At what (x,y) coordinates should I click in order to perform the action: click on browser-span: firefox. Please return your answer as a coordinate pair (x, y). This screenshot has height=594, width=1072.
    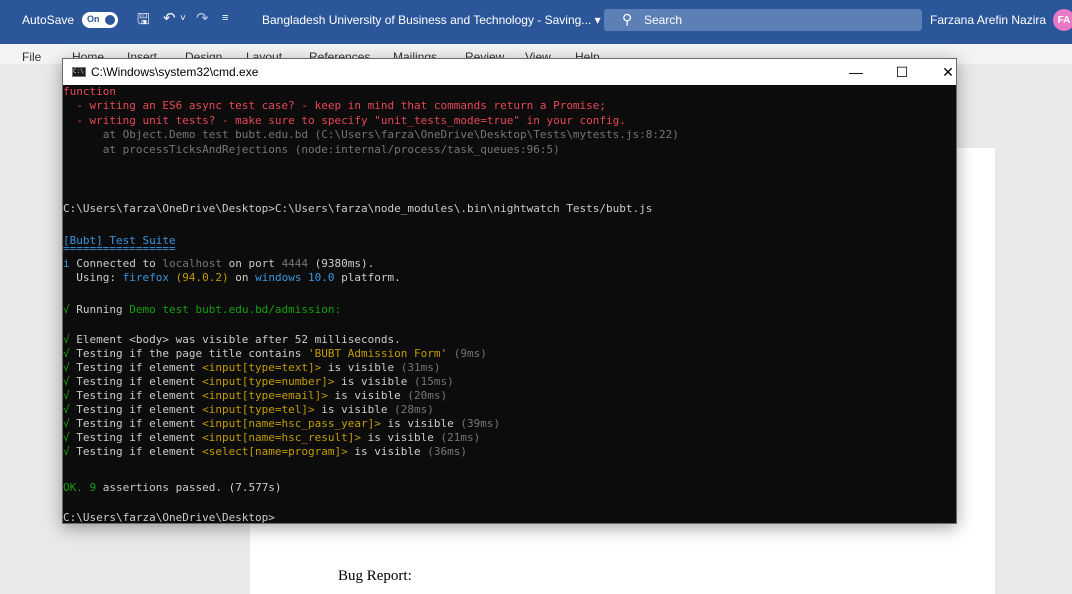
    Looking at the image, I should click on (145, 277).